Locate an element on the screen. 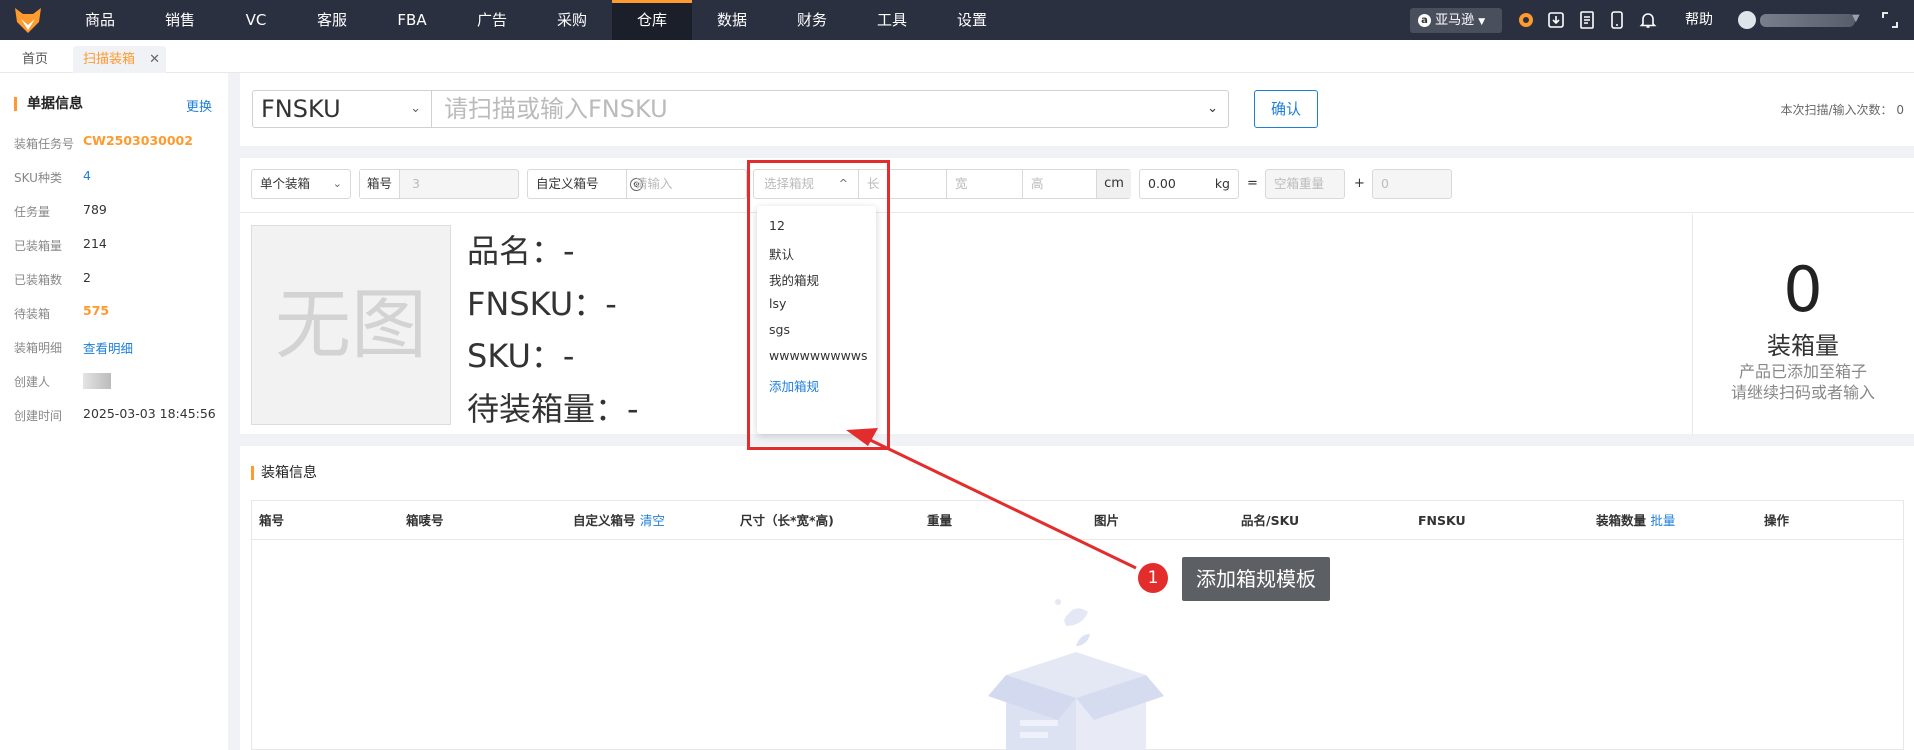 This screenshot has height=750, width=1914. annotation-label: 添加箱规模板 is located at coordinates (1256, 579).